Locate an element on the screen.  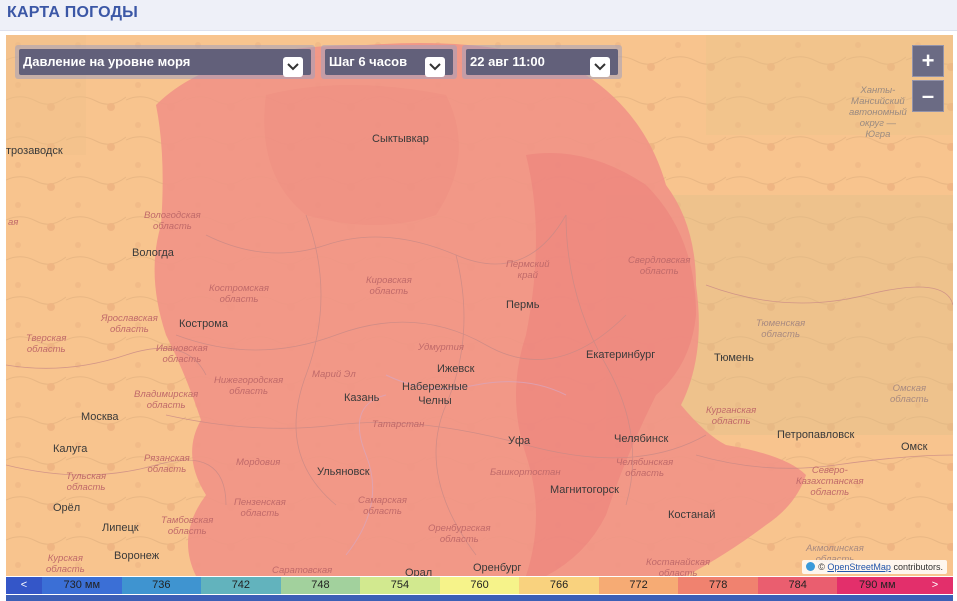
city-label: Петропавловск is located at coordinates (816, 435).